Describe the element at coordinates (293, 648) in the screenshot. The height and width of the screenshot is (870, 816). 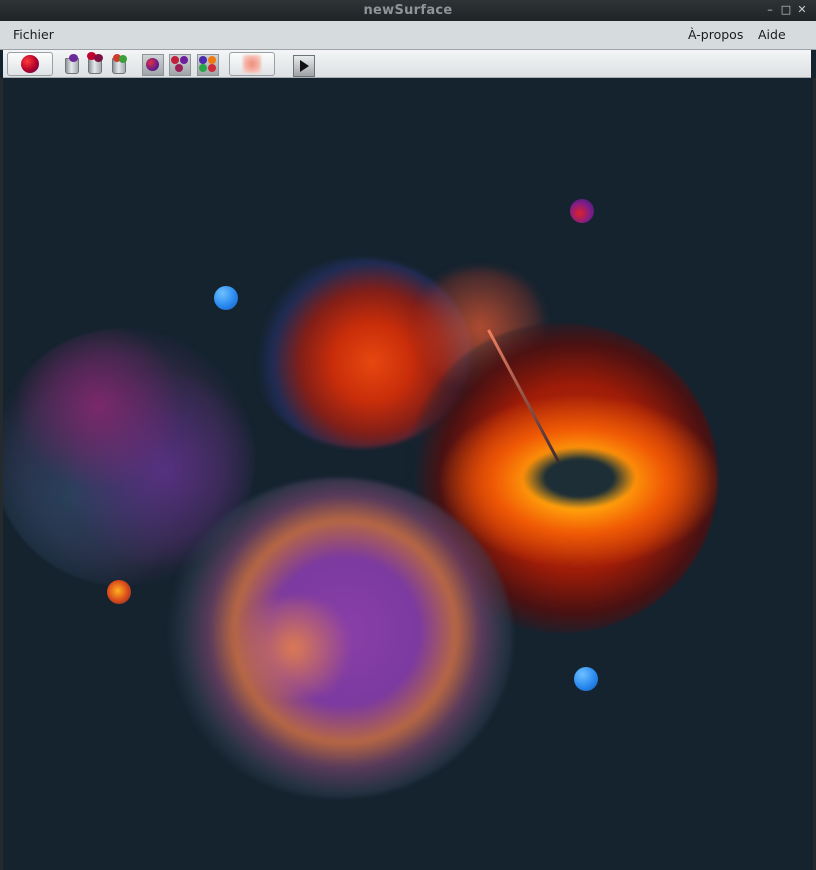
I see `bottom-nebula-flare` at that location.